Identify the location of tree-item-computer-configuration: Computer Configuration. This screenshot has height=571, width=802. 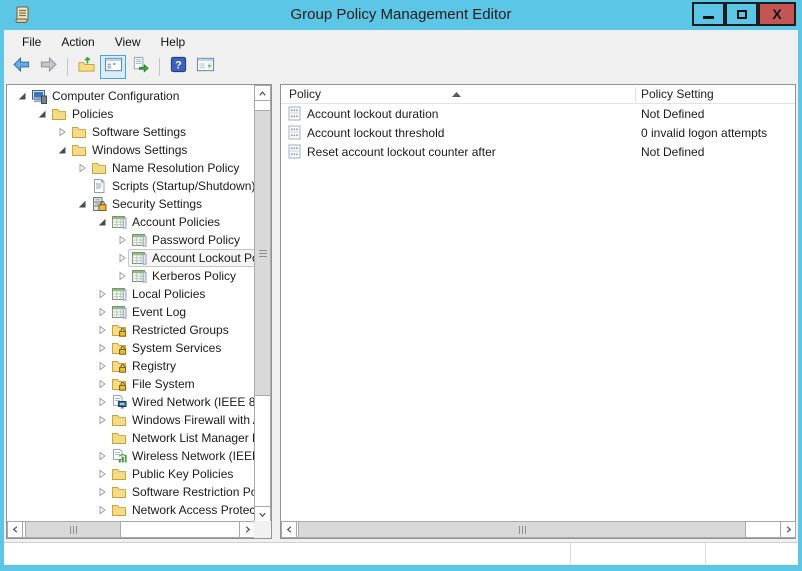
(131, 96).